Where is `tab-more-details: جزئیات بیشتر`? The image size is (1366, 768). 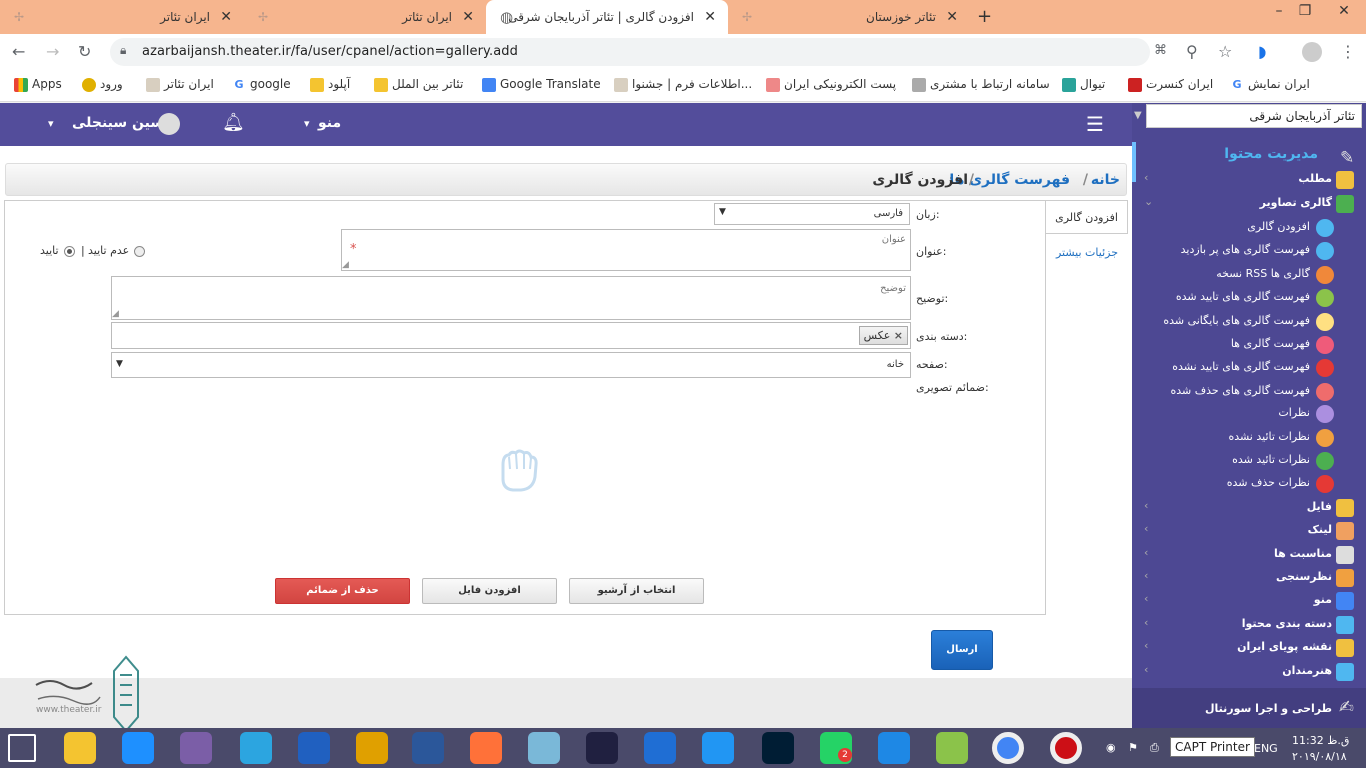 tab-more-details: جزئیات بیشتر is located at coordinates (1087, 253).